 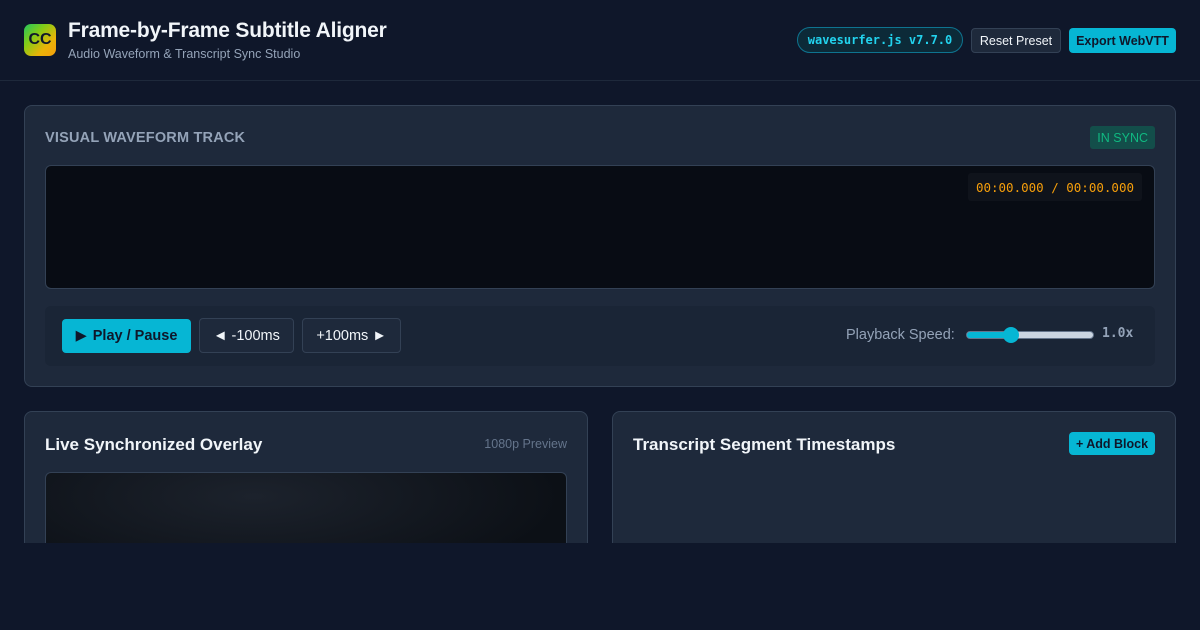 What do you see at coordinates (81, 336) in the screenshot?
I see `play-icon: ▶` at bounding box center [81, 336].